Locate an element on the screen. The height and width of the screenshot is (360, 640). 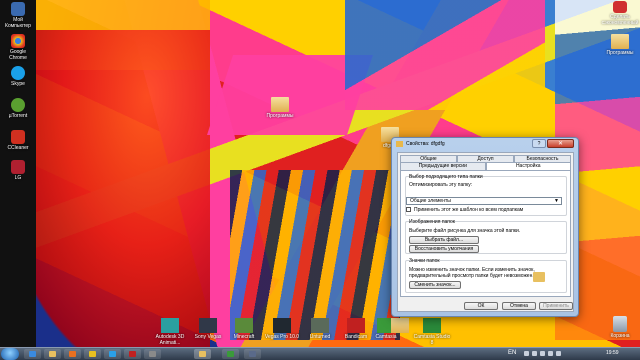
ccleaner-icon is located at coordinates (18, 137).